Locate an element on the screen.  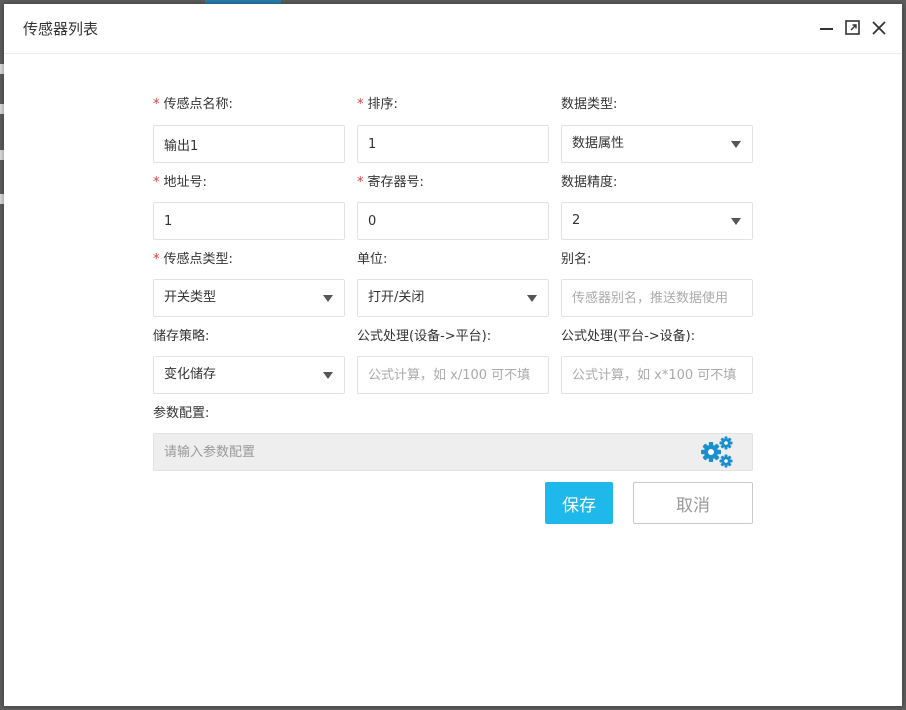
sensor-type-select: 开关类型 is located at coordinates (249, 298).